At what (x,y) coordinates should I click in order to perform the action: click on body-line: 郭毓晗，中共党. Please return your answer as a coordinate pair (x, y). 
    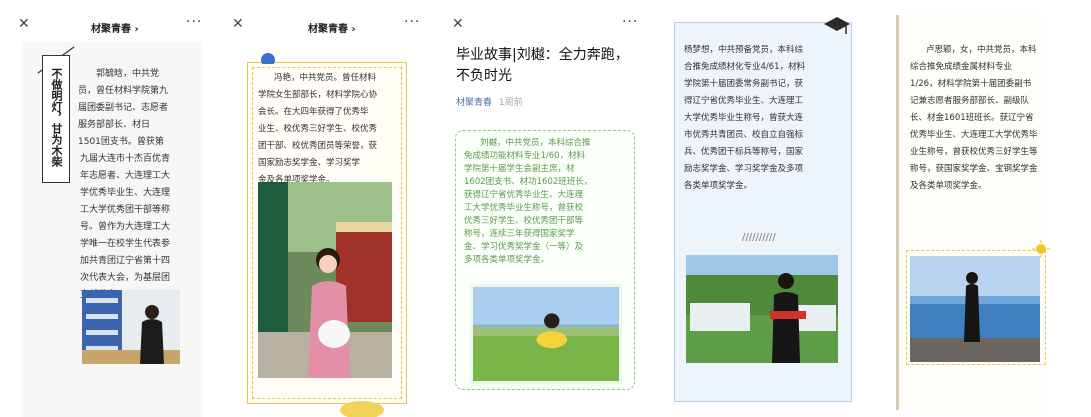
    Looking at the image, I should click on (128, 74).